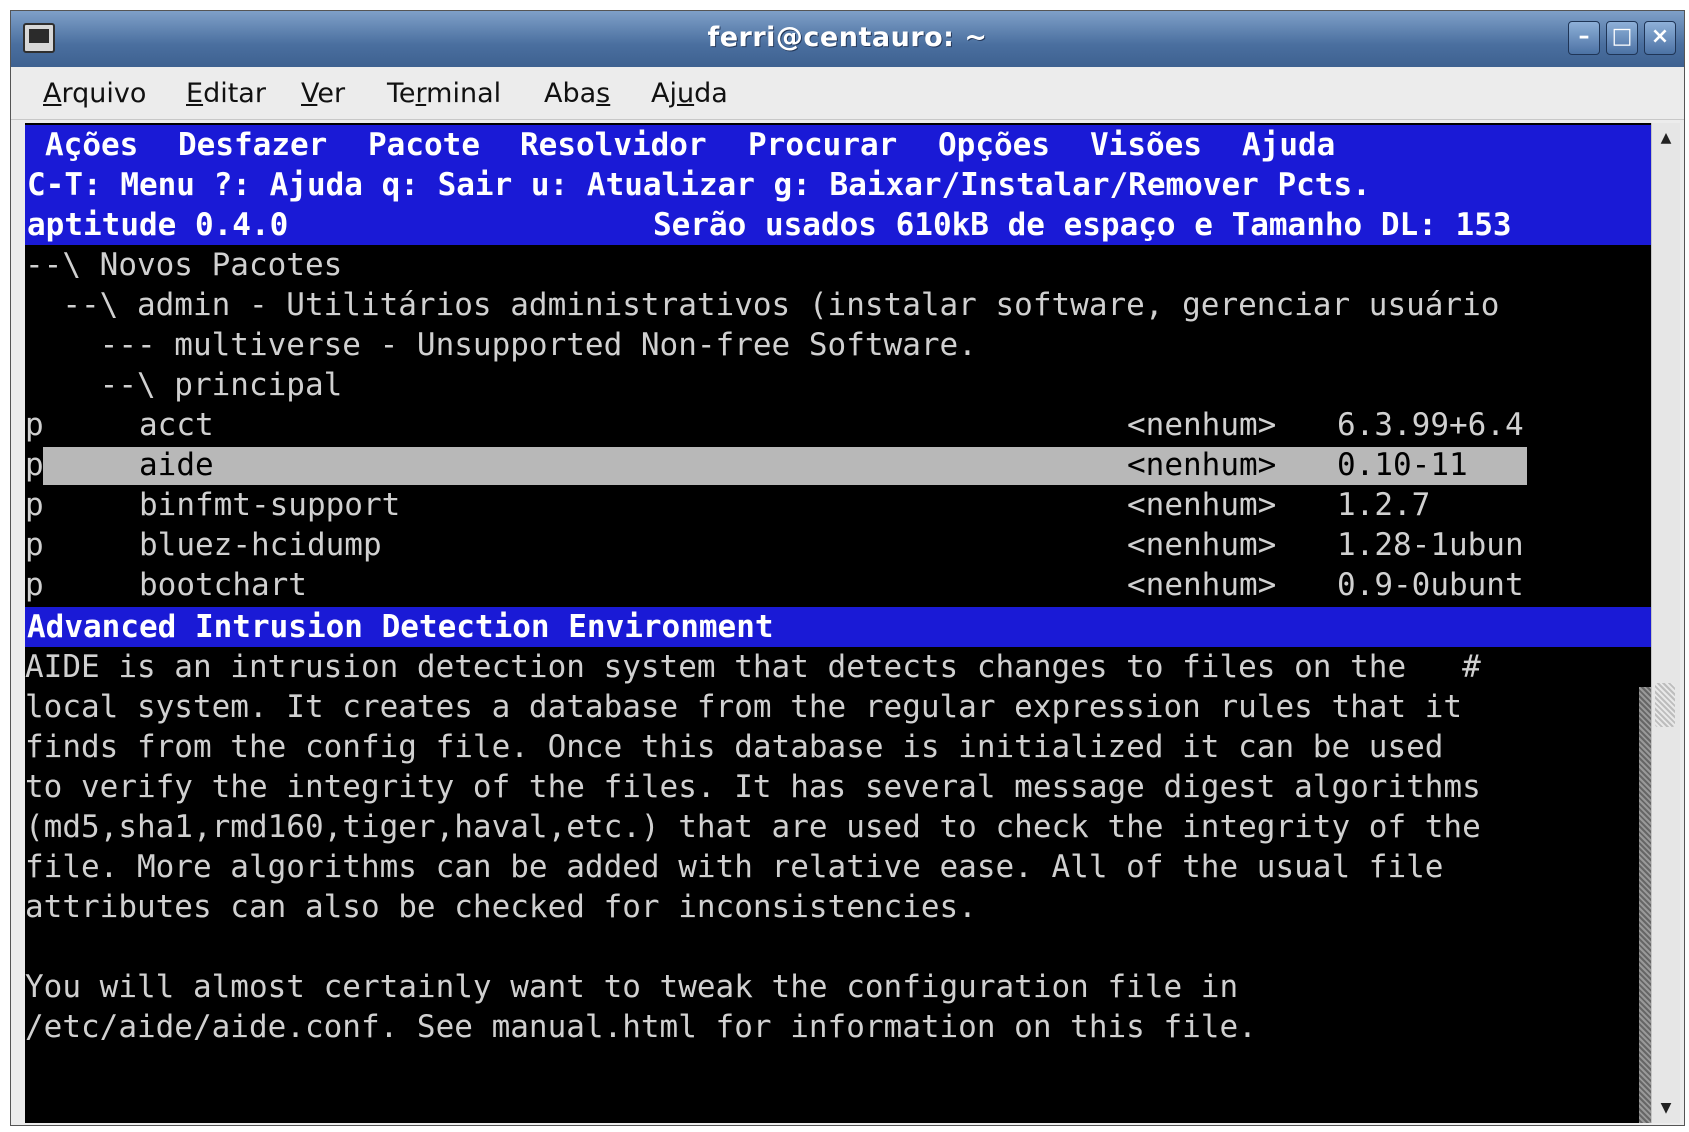  I want to click on minimize-icon: –, so click(1584, 36).